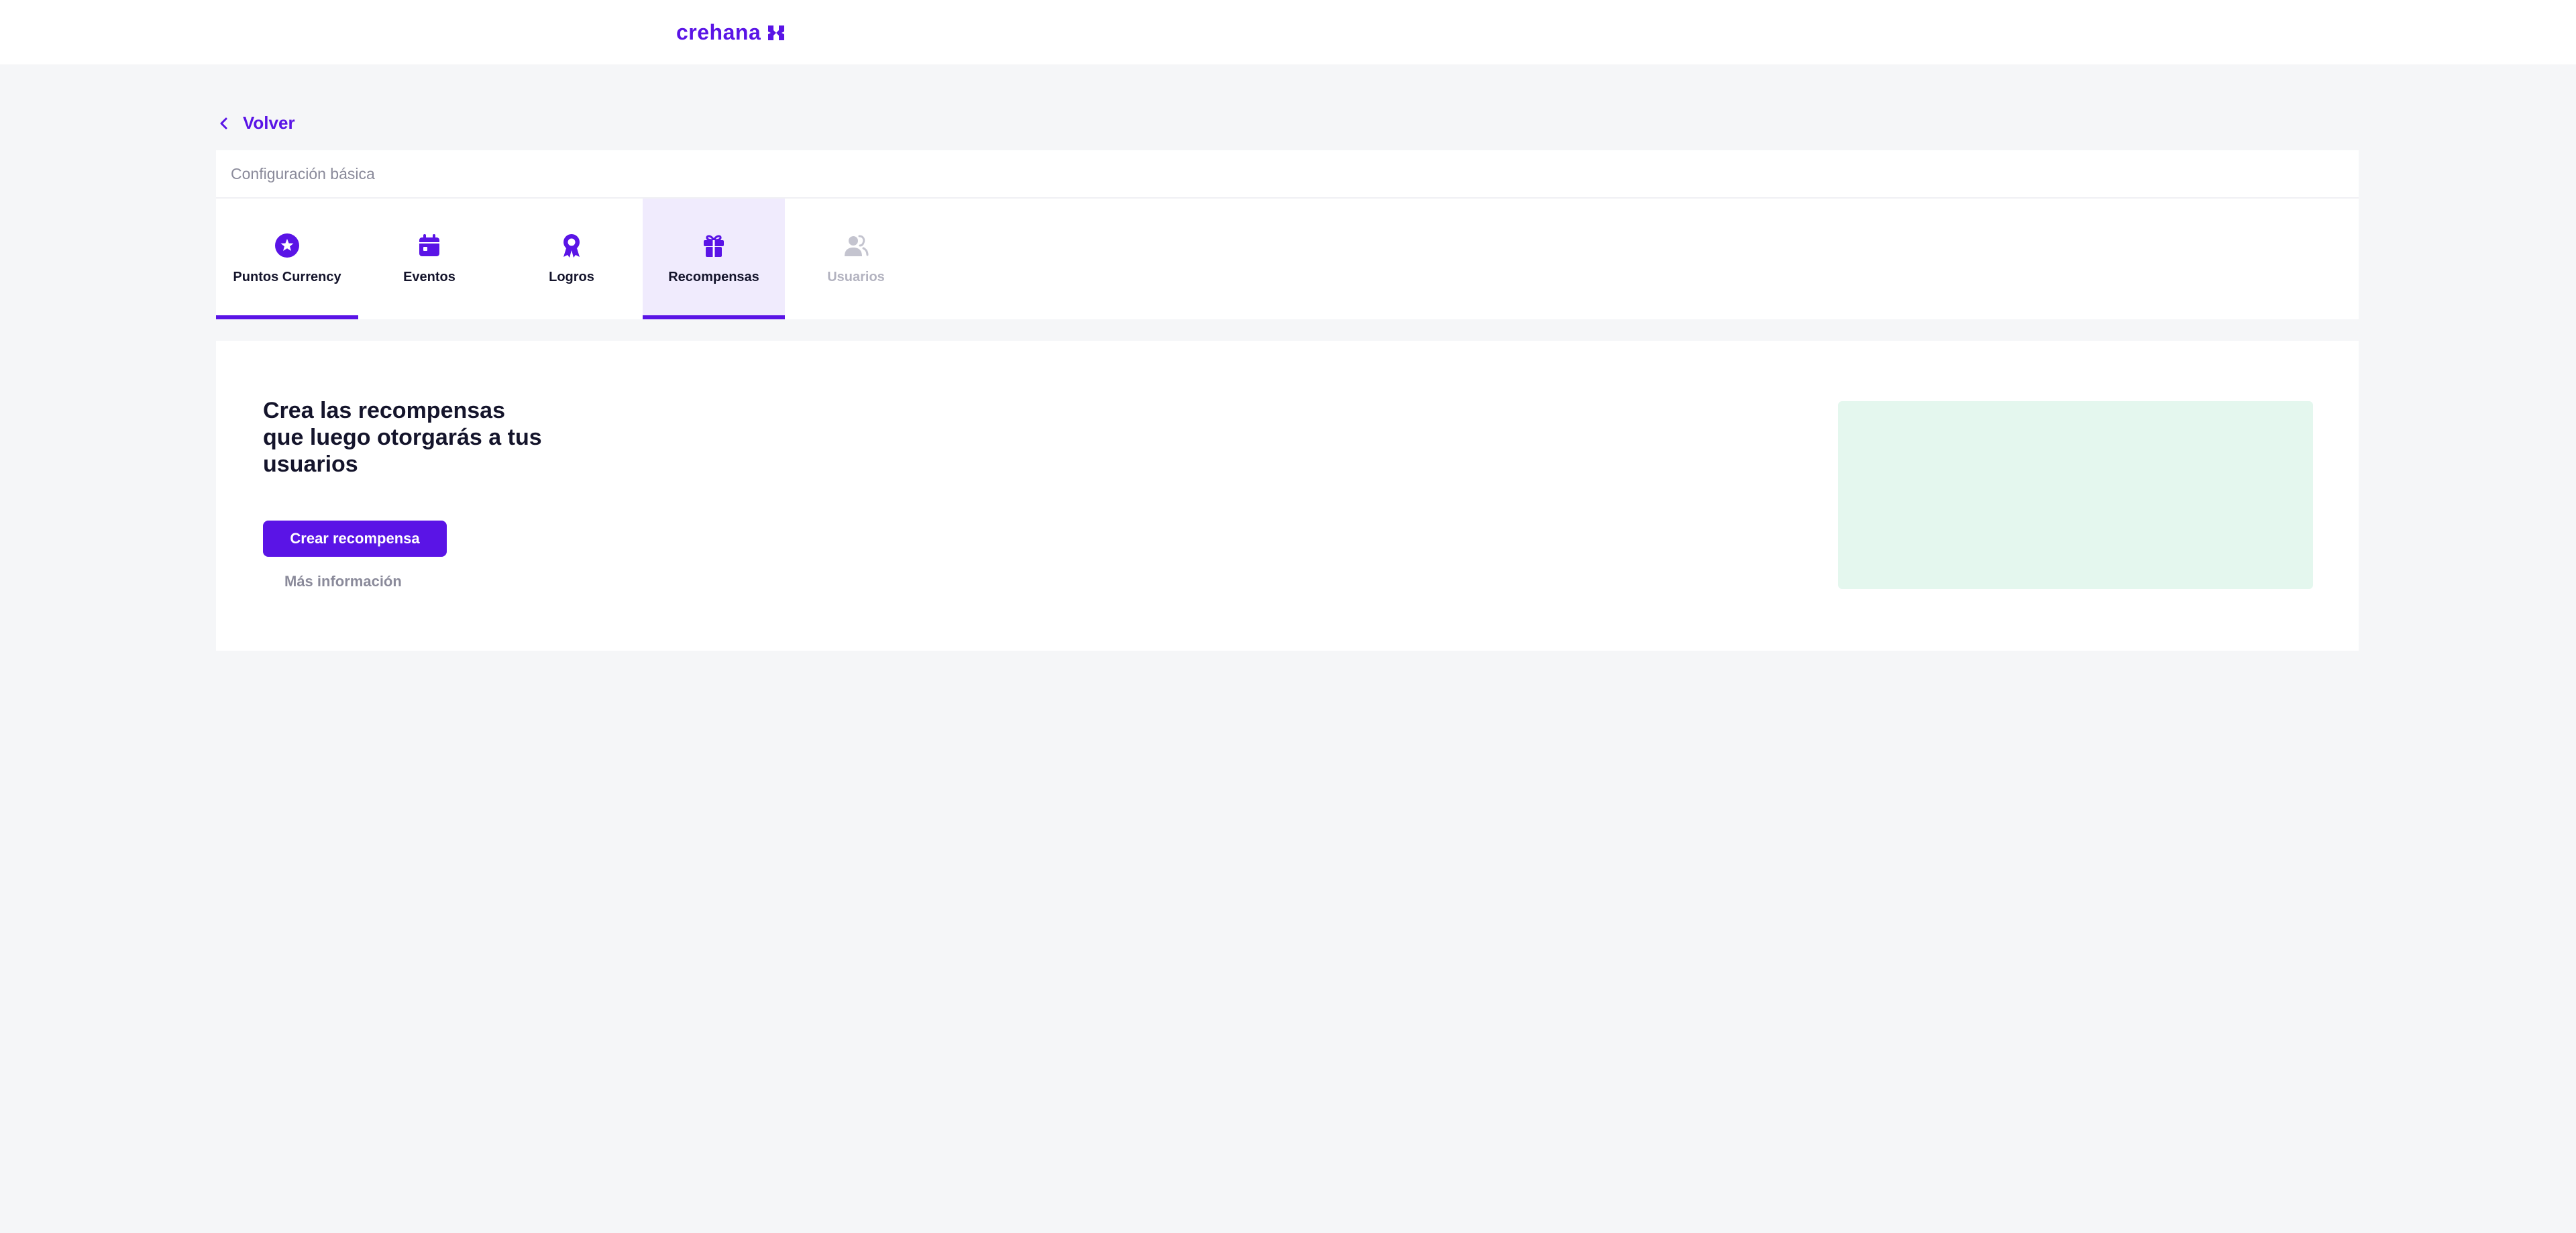 The width and height of the screenshot is (2576, 1233). Describe the element at coordinates (287, 245) in the screenshot. I see `star-circle-icon` at that location.